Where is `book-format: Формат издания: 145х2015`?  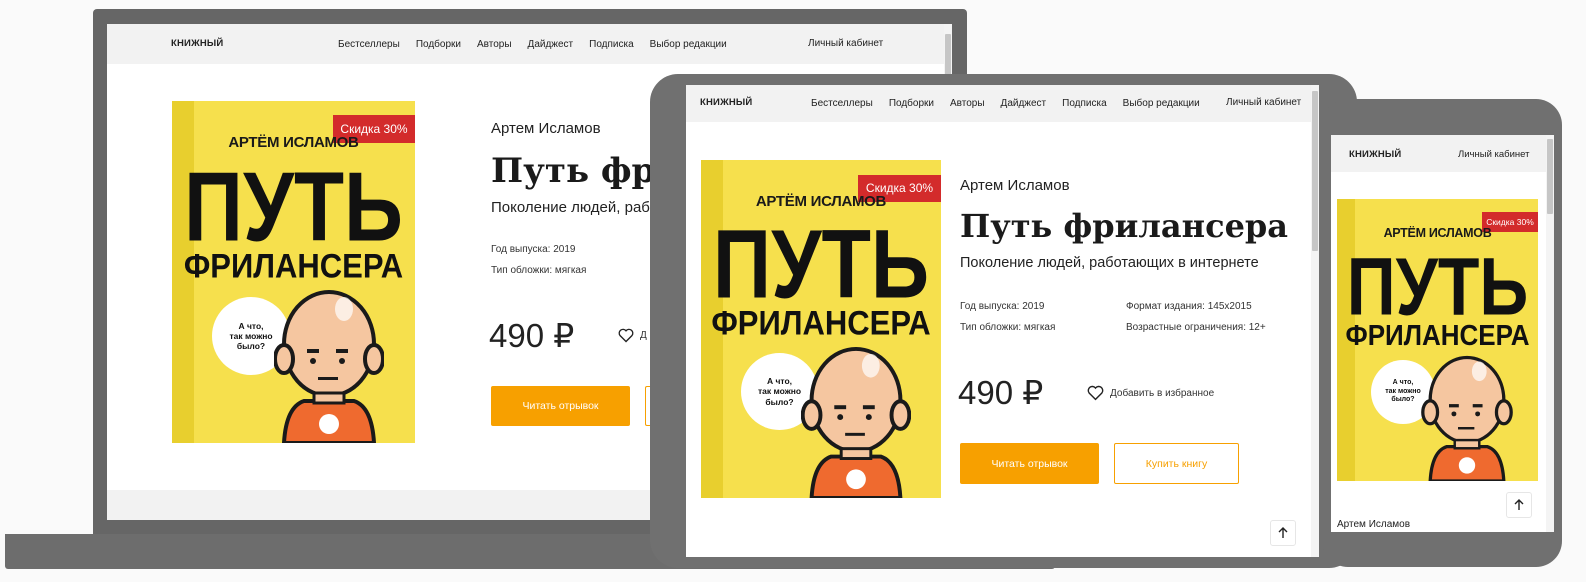
book-format: Формат издания: 145х2015 is located at coordinates (1189, 306).